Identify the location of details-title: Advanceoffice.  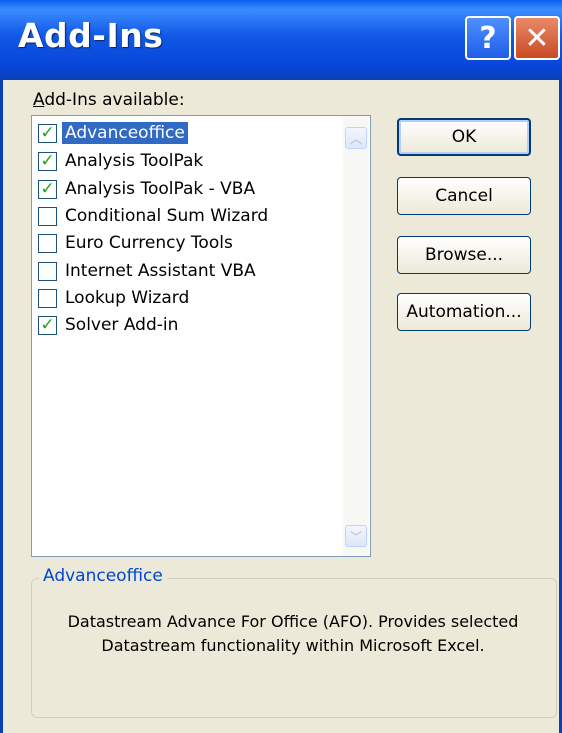
(103, 576).